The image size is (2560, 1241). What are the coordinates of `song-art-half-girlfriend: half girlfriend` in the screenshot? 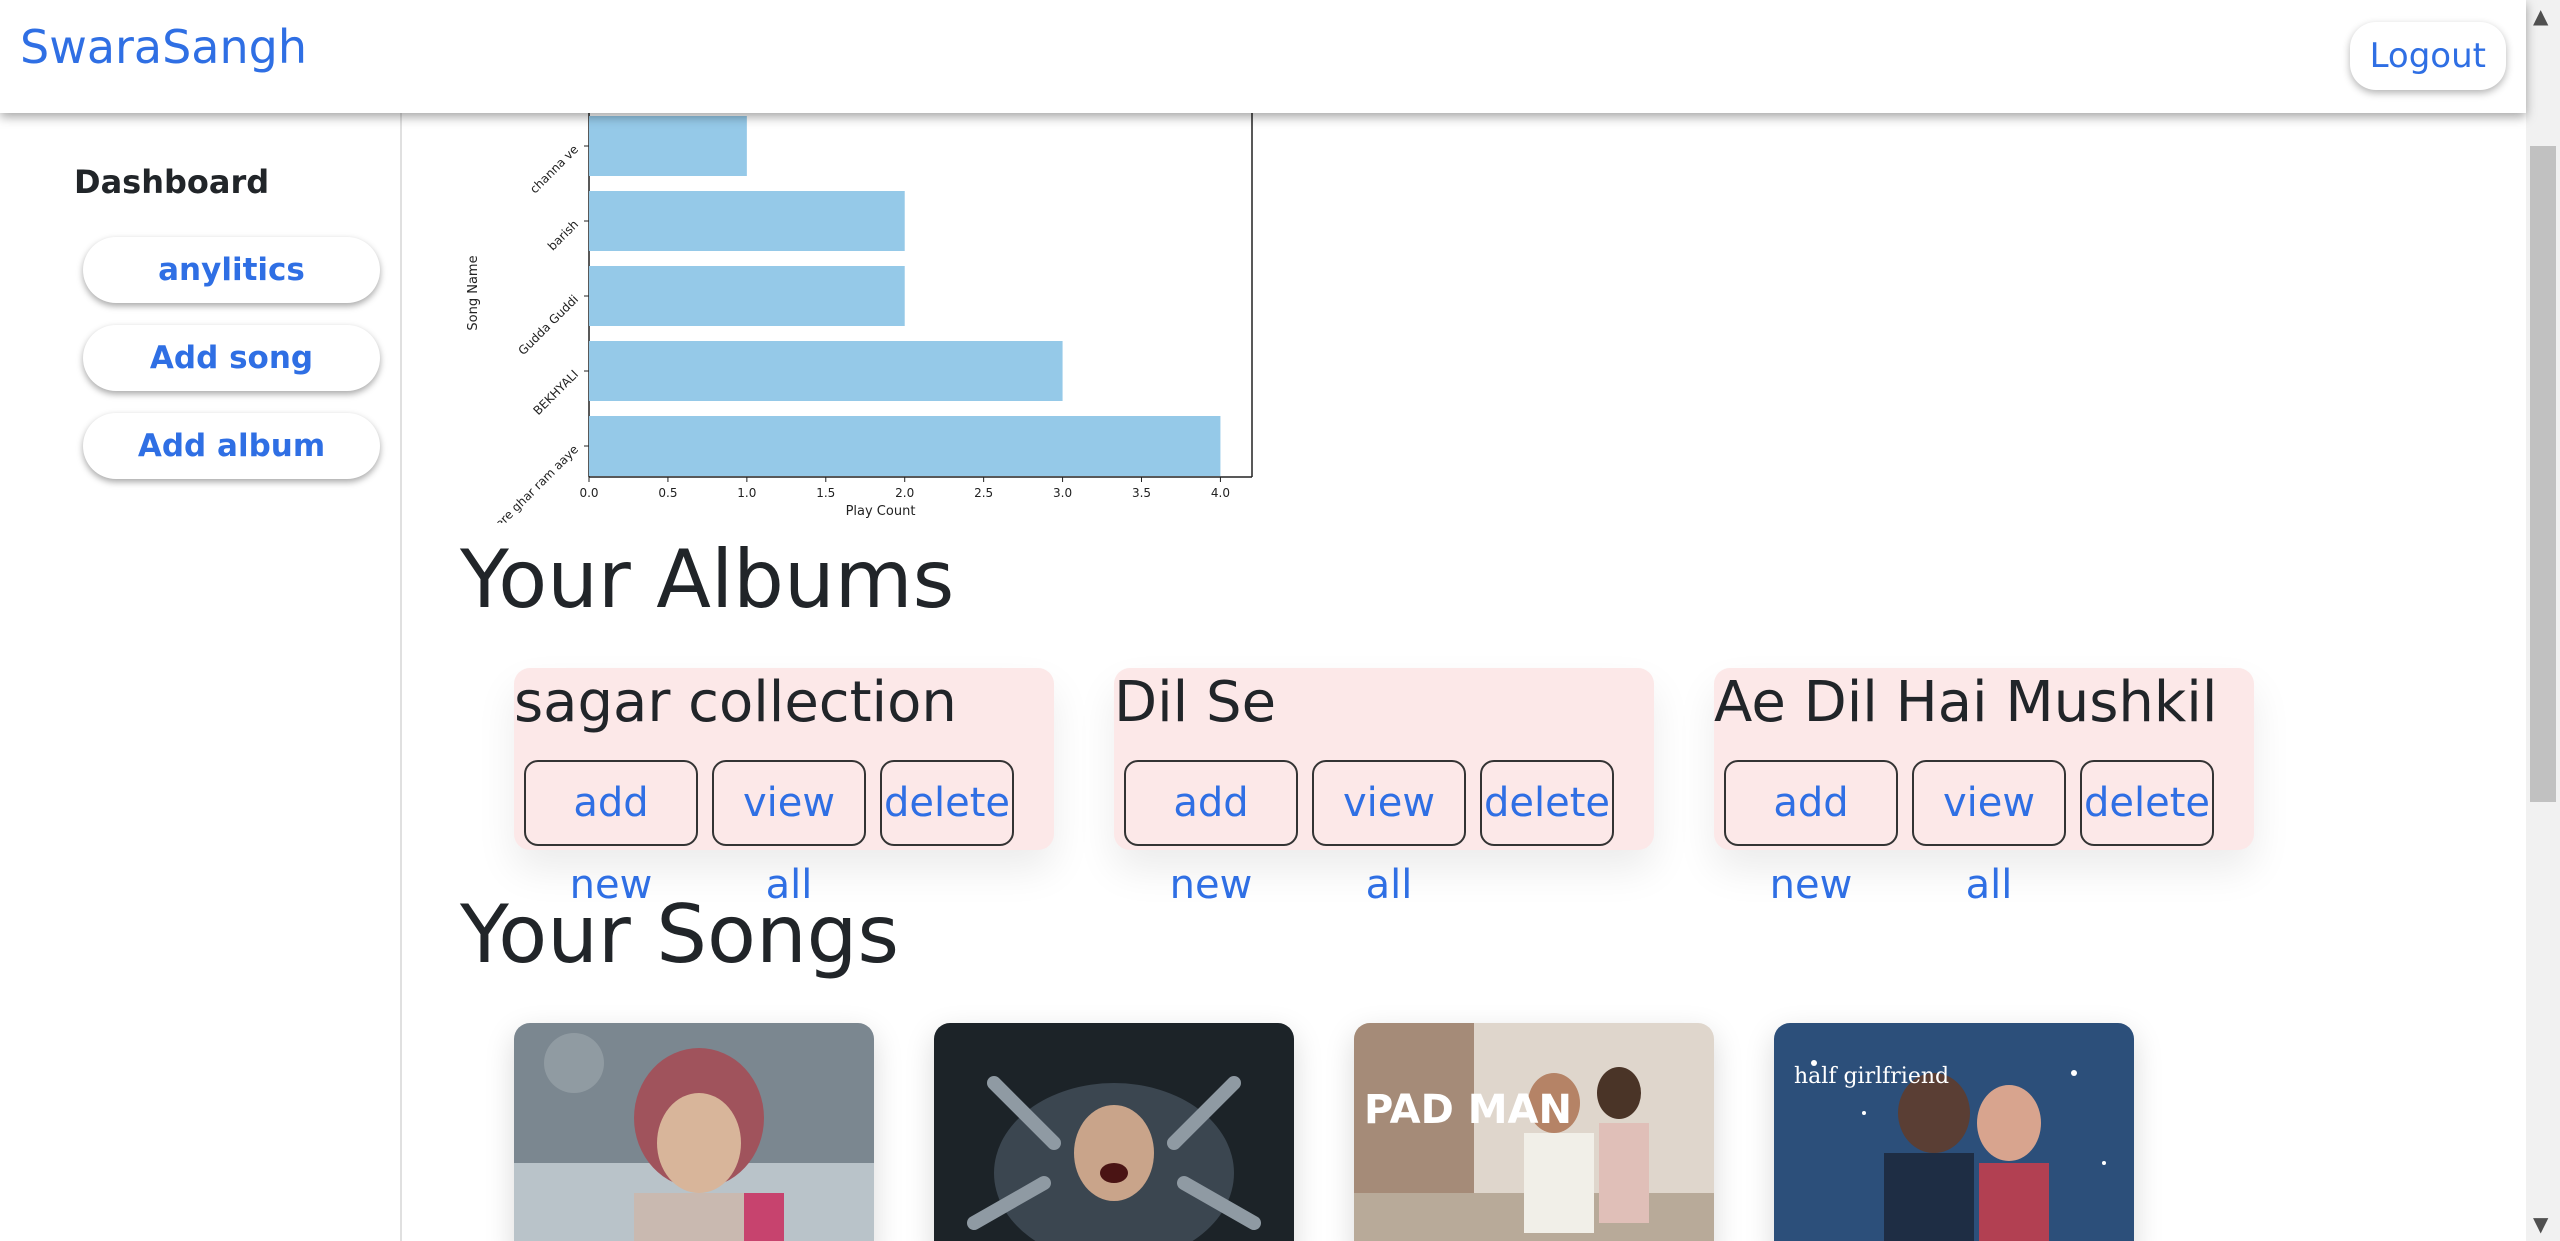 It's located at (1954, 1132).